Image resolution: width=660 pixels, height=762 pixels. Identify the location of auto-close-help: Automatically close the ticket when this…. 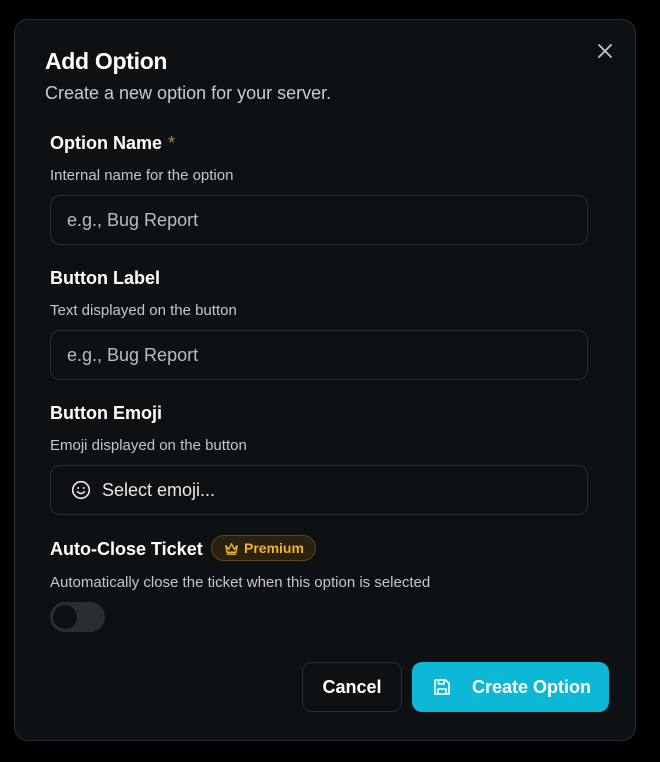
(240, 582).